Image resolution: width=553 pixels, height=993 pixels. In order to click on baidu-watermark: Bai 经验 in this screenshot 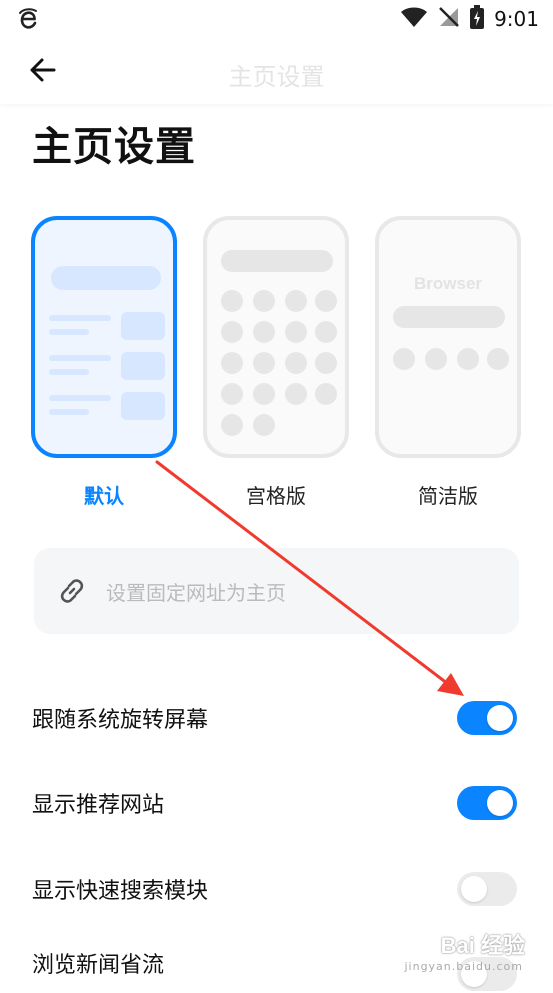, I will do `click(482, 945)`.